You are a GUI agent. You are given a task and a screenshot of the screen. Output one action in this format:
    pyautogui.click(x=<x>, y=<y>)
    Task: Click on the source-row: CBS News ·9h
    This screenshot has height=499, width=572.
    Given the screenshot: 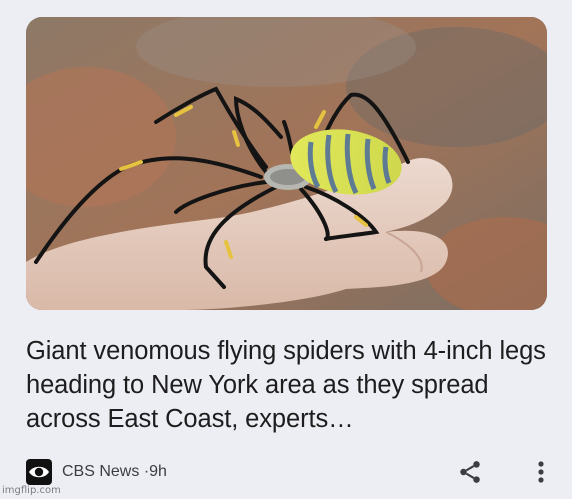 What is the action you would take?
    pyautogui.click(x=288, y=472)
    